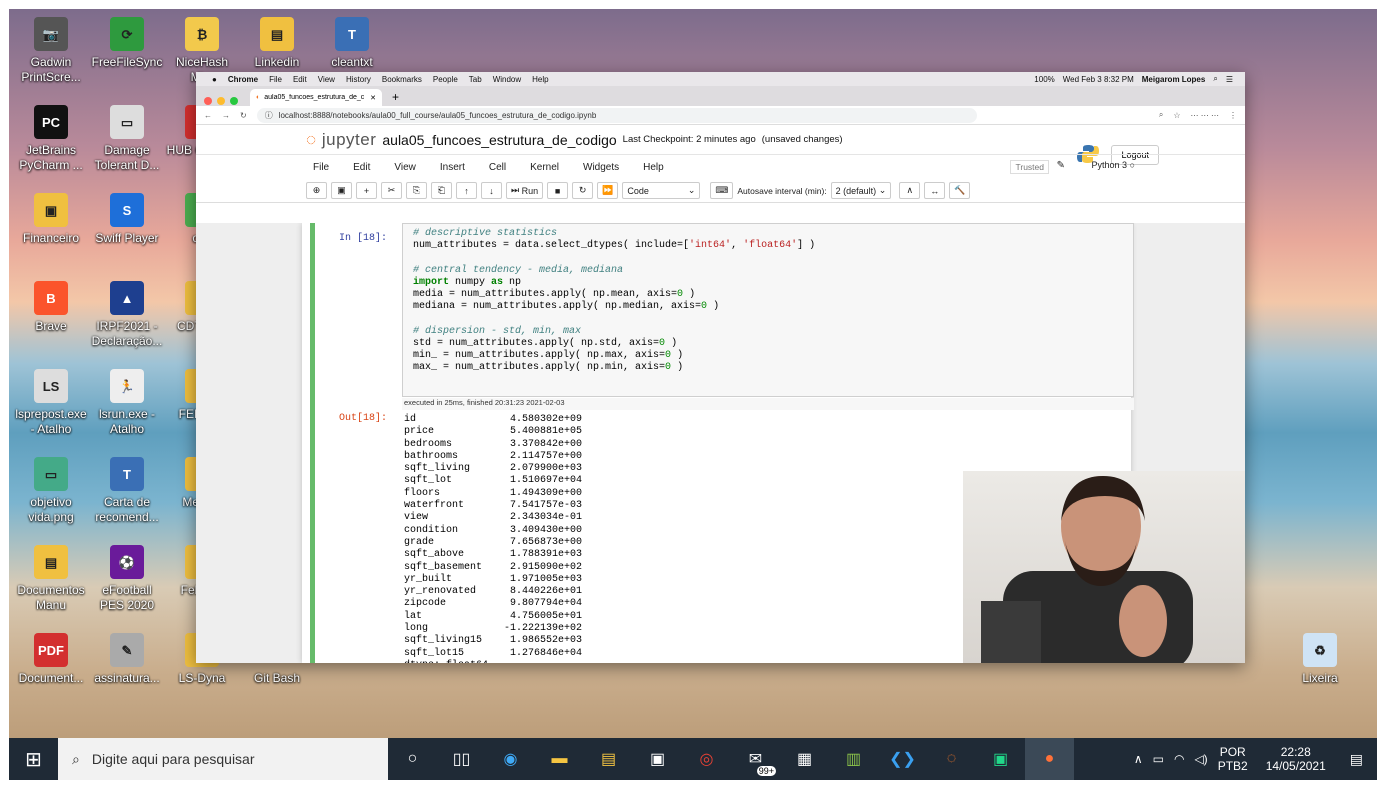  I want to click on autosave-select: 2 (default) ⌄, so click(861, 190).